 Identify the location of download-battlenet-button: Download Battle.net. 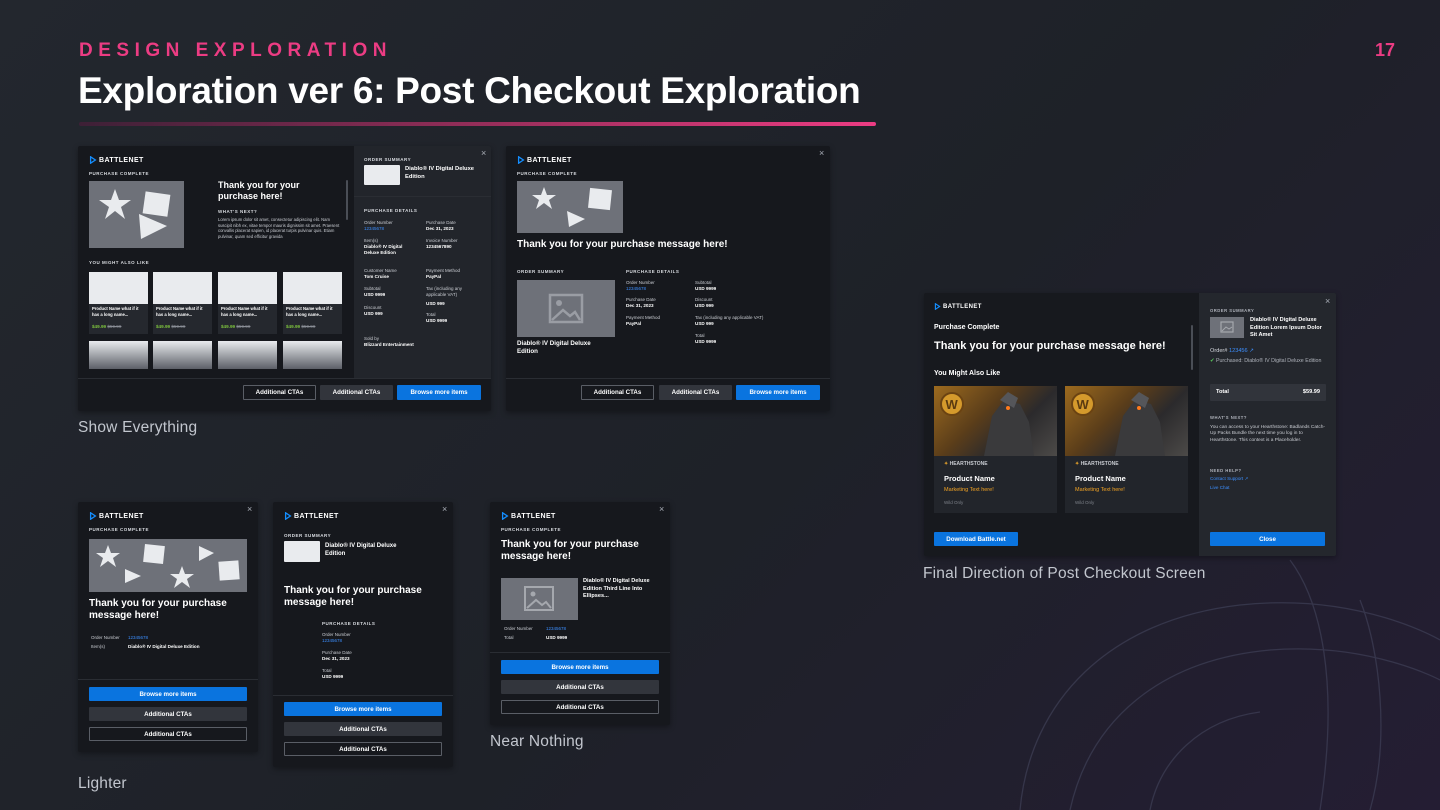
(976, 539).